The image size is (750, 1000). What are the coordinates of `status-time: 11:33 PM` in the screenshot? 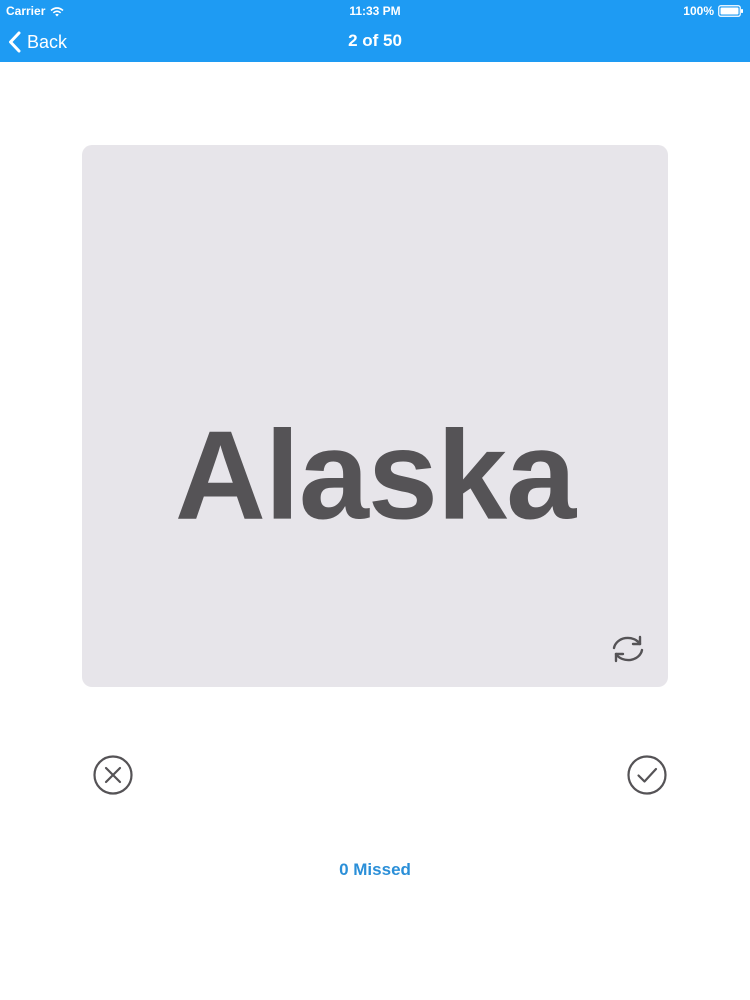 It's located at (375, 11).